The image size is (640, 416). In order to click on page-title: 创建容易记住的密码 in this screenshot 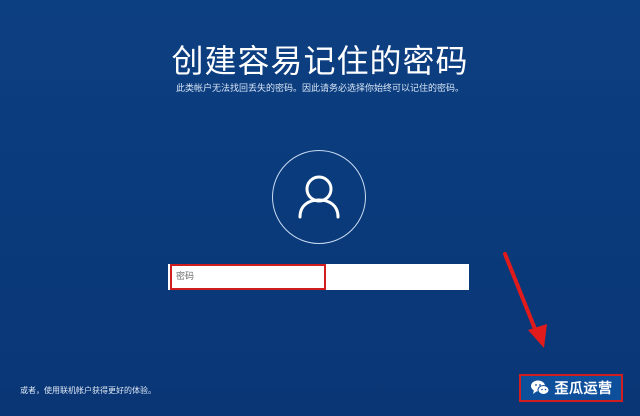, I will do `click(320, 61)`.